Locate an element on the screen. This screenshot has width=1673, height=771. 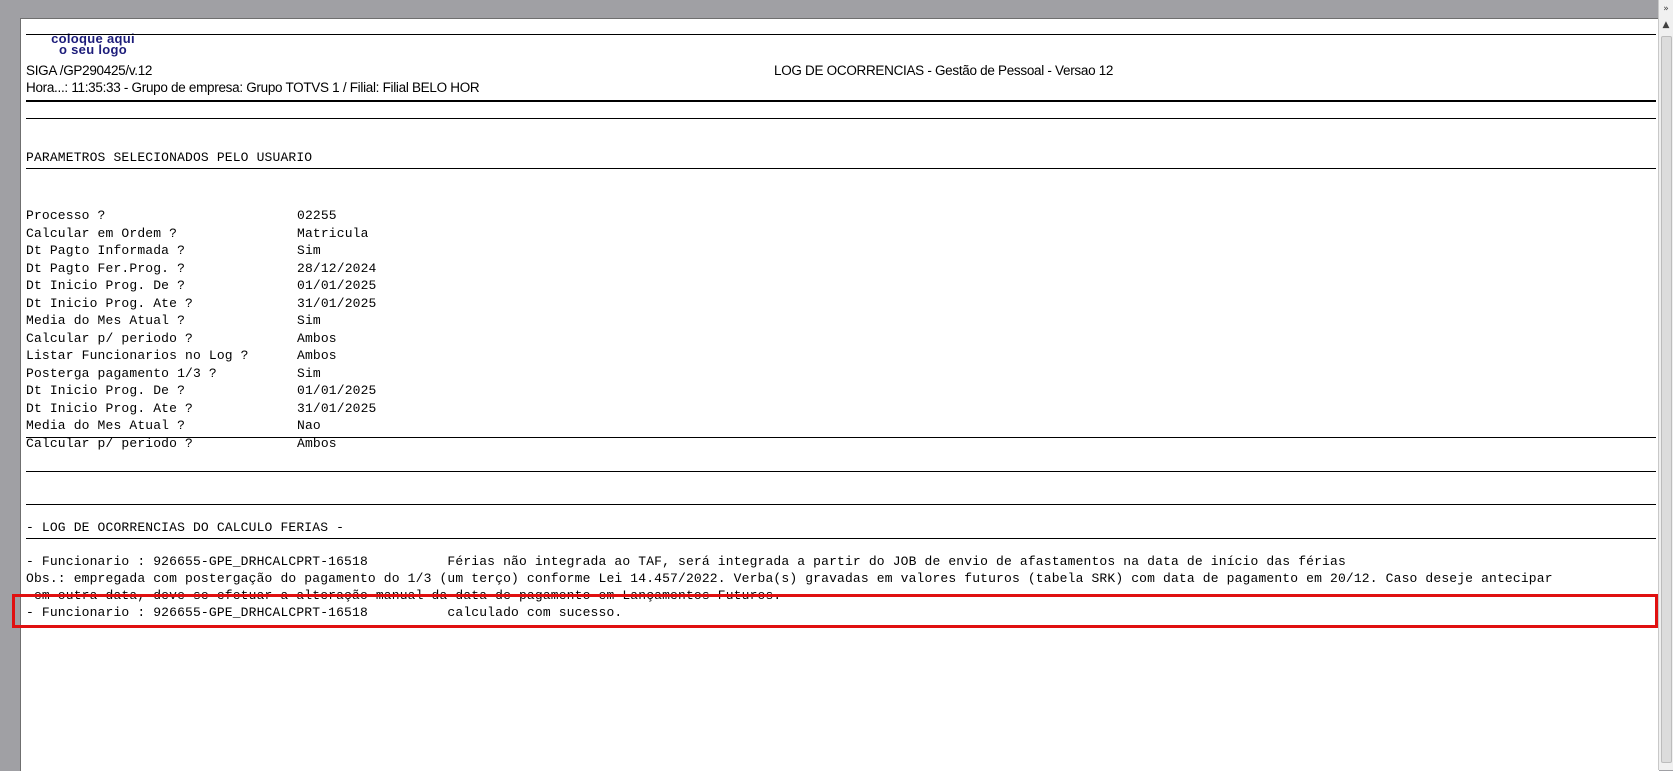
vertical-scrollbar: » ▲ is located at coordinates (1665, 385).